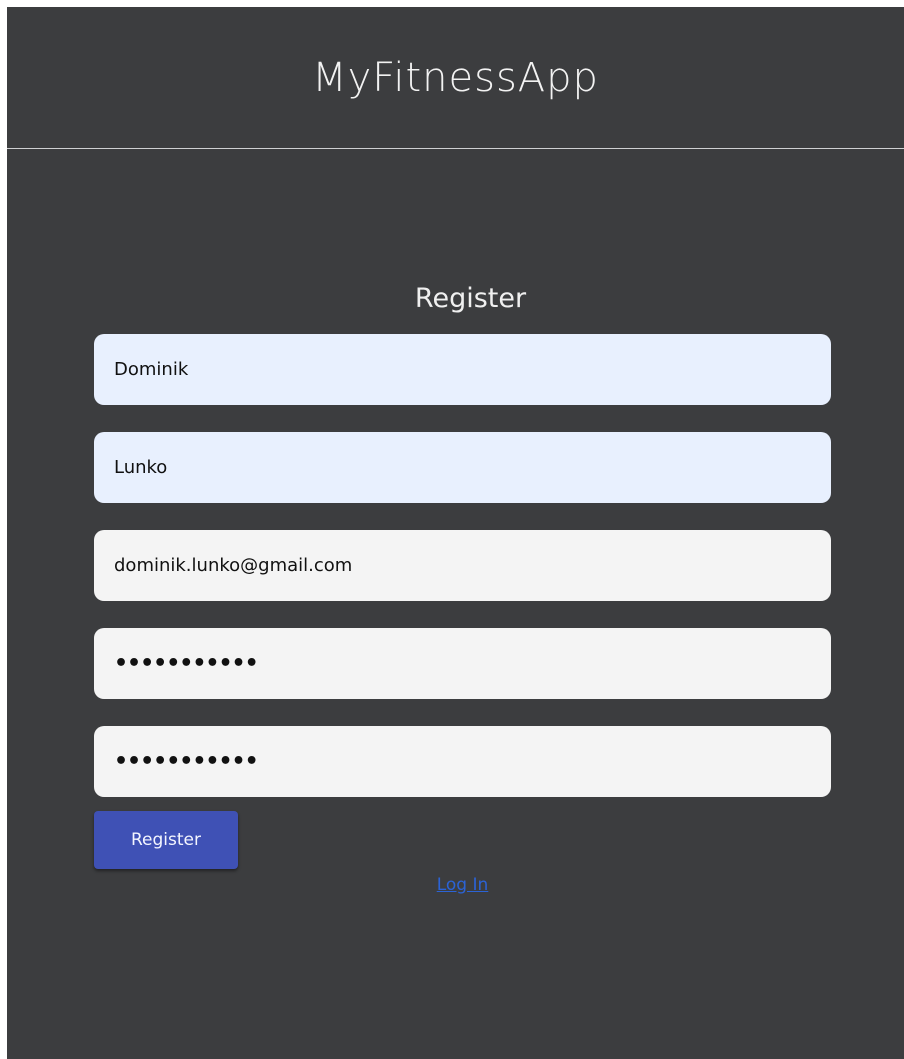 The image size is (904, 1059). What do you see at coordinates (462, 761) in the screenshot?
I see `confirm-password-field: •••••••••••` at bounding box center [462, 761].